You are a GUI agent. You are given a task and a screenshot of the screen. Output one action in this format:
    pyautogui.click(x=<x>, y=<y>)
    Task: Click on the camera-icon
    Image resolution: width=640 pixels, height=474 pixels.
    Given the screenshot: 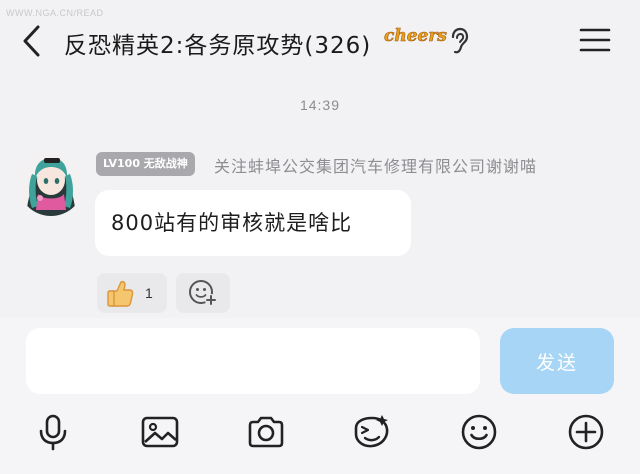 What is the action you would take?
    pyautogui.click(x=266, y=432)
    